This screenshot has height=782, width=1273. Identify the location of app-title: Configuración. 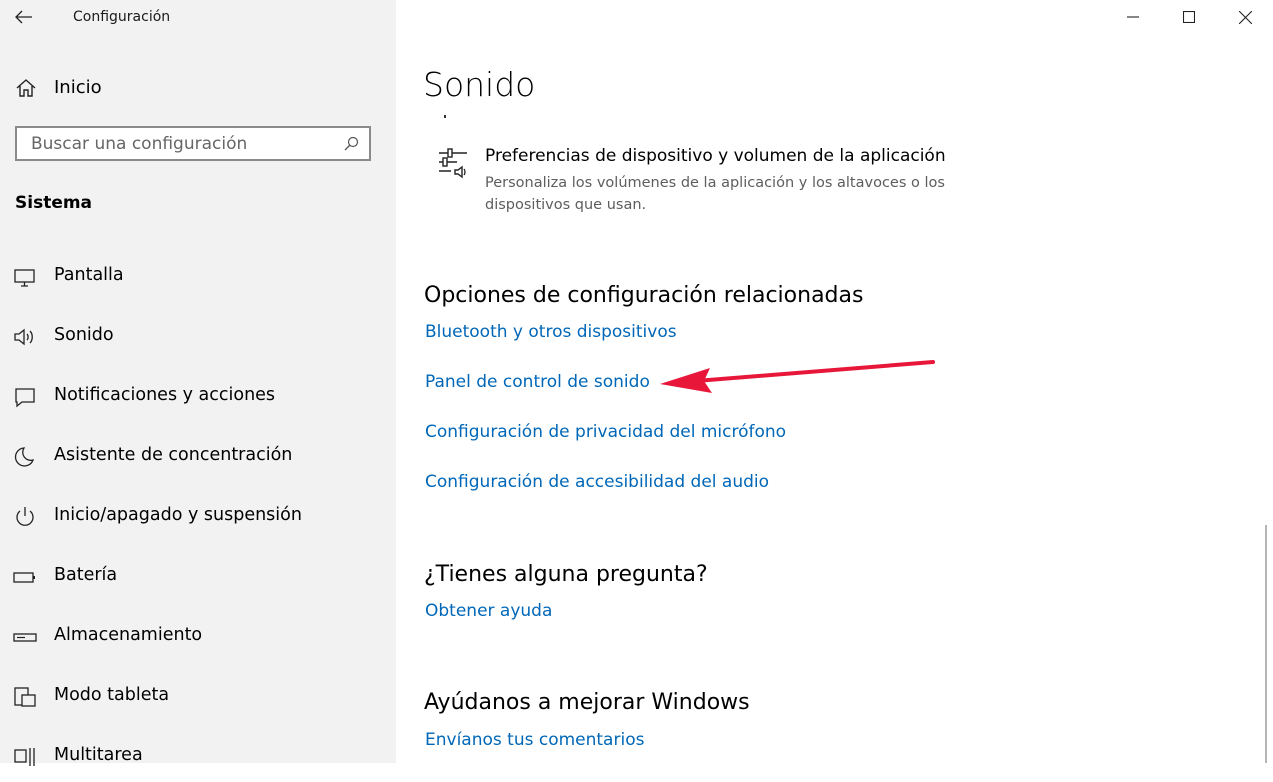
(122, 17).